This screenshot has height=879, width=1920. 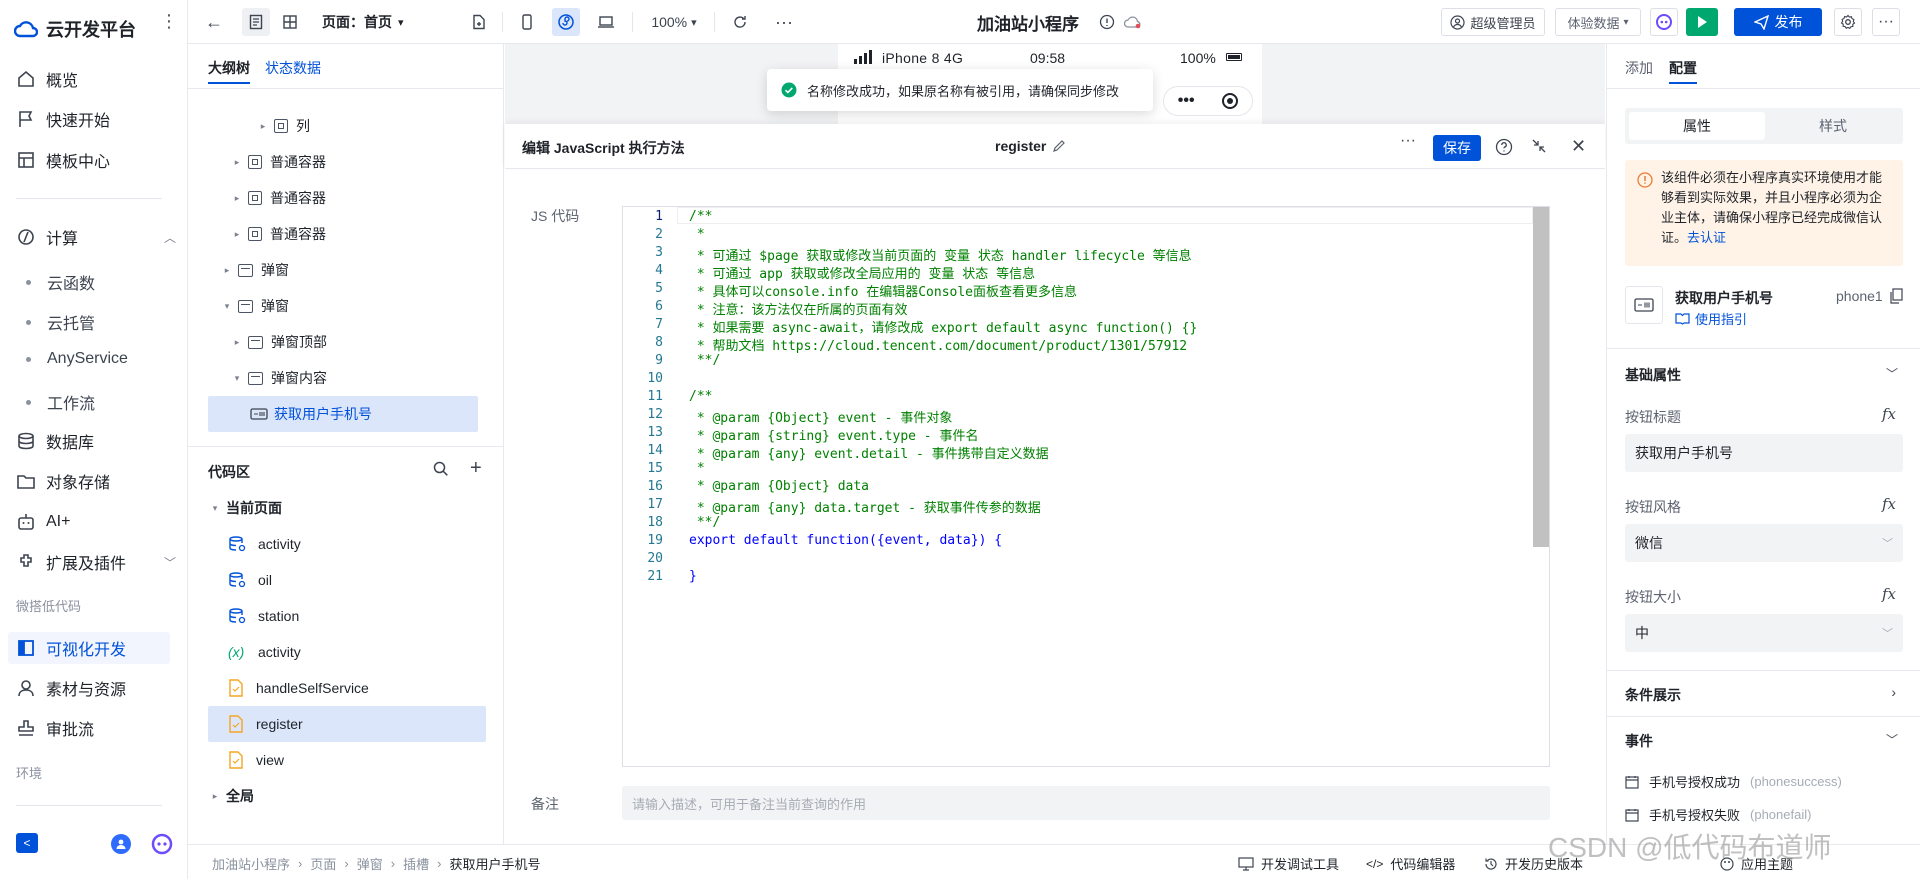 What do you see at coordinates (1539, 146) in the screenshot?
I see `minimize-icon` at bounding box center [1539, 146].